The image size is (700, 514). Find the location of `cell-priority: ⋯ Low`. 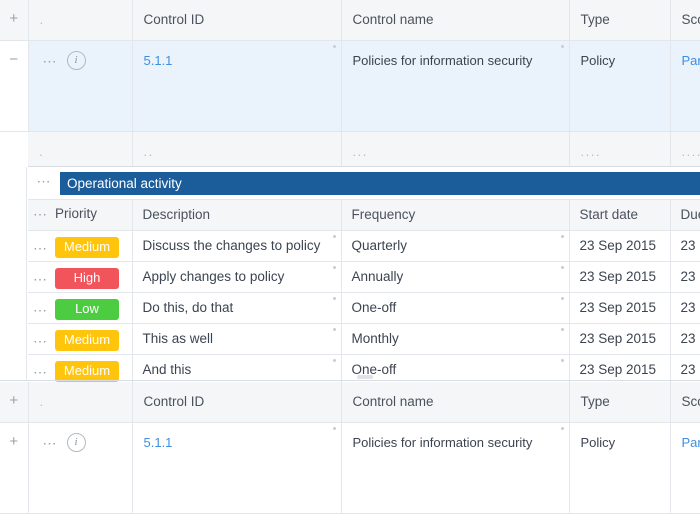

cell-priority: ⋯ Low is located at coordinates (80, 308).